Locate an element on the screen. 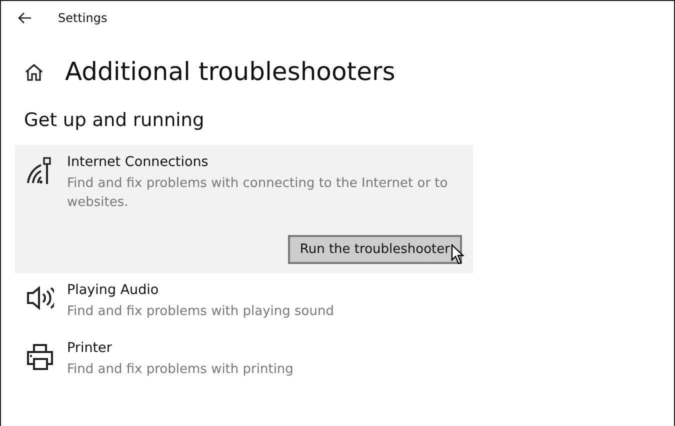  run-troubleshooter-button: Run the troubleshooter is located at coordinates (375, 249).